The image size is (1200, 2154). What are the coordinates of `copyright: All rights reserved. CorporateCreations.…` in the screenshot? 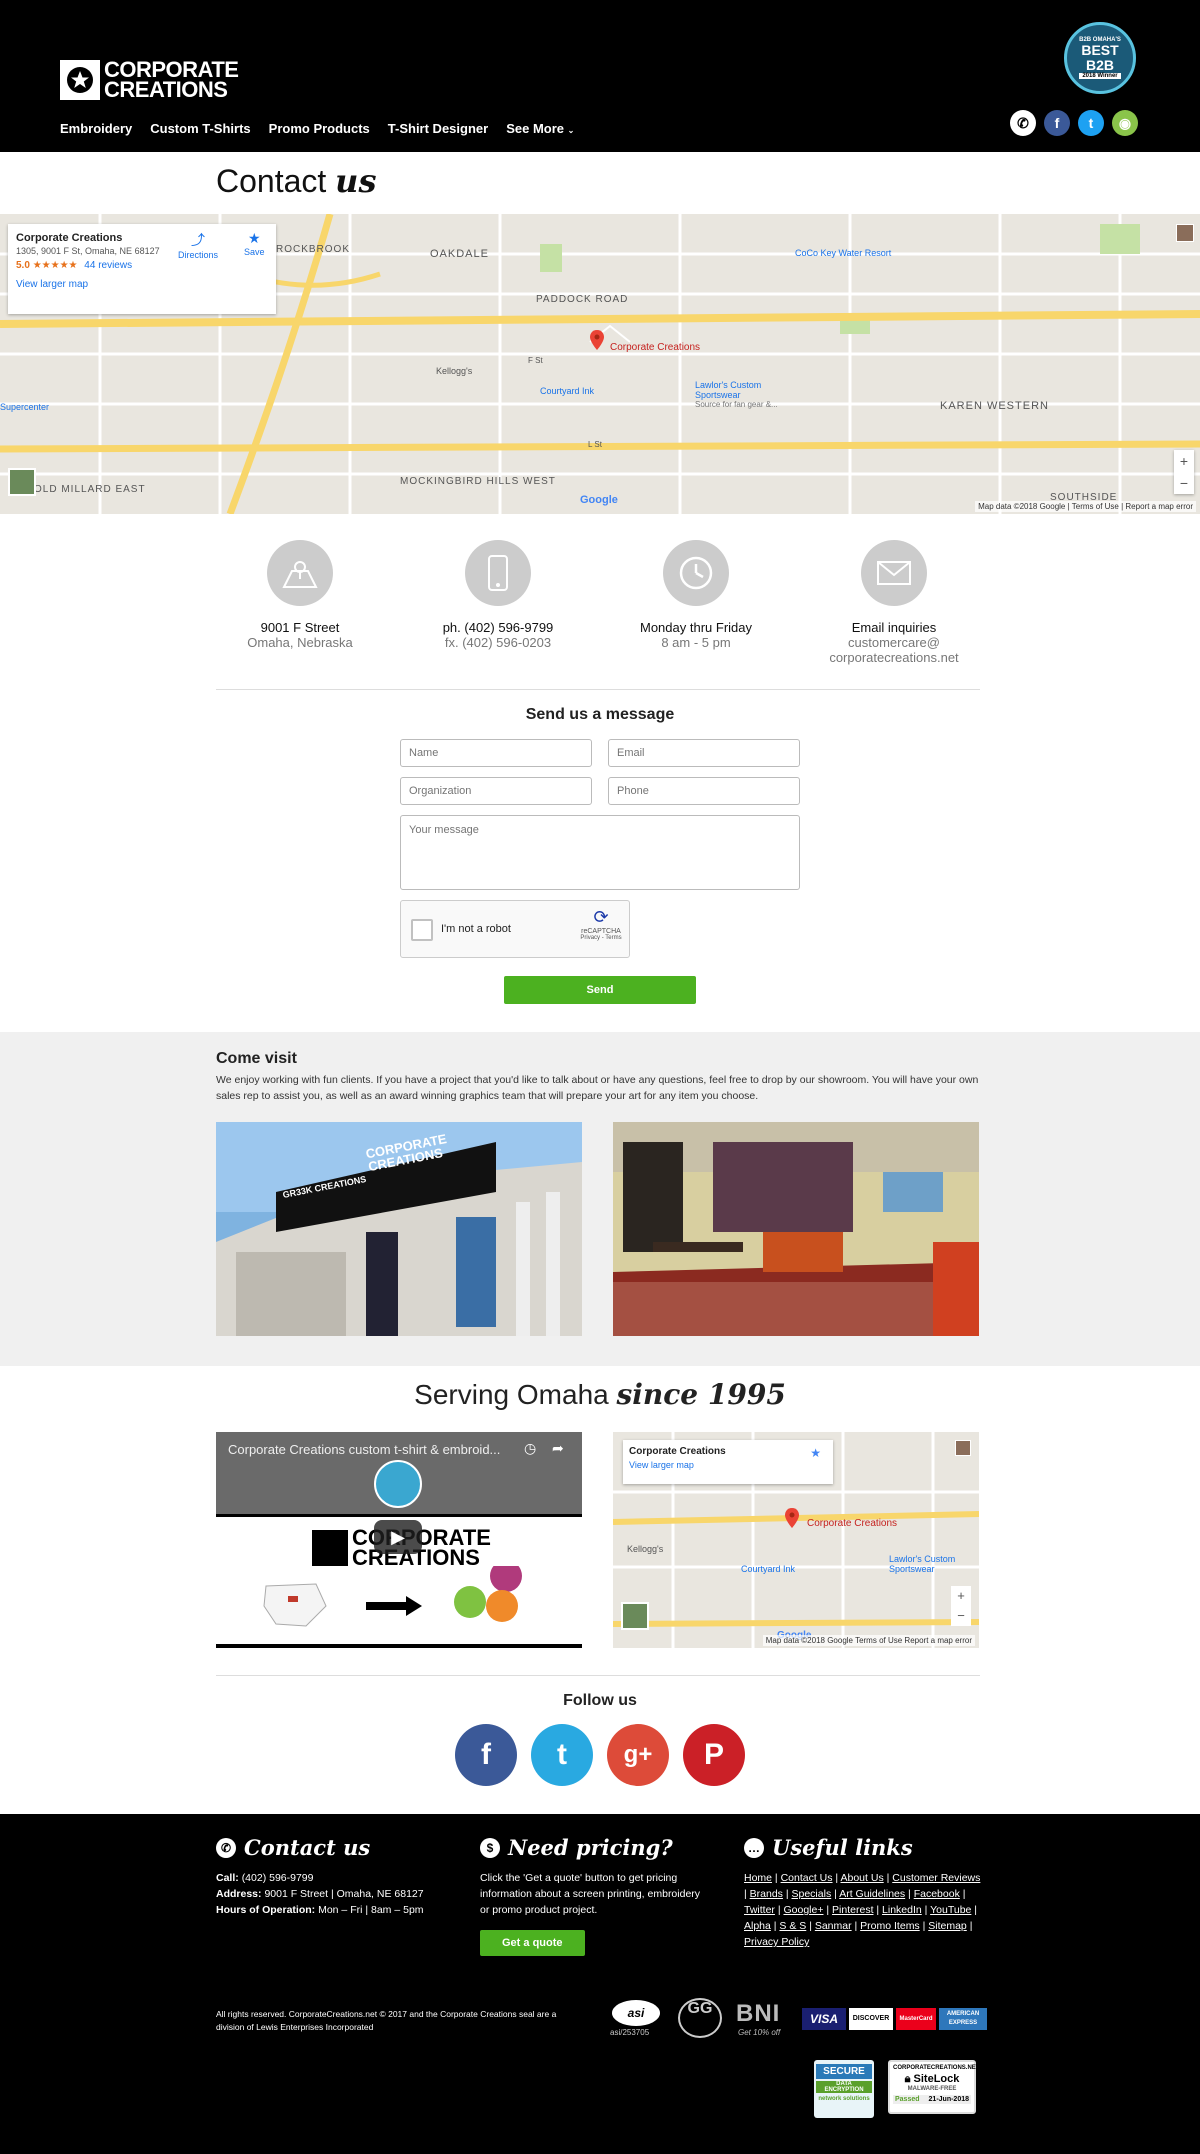 It's located at (386, 2020).